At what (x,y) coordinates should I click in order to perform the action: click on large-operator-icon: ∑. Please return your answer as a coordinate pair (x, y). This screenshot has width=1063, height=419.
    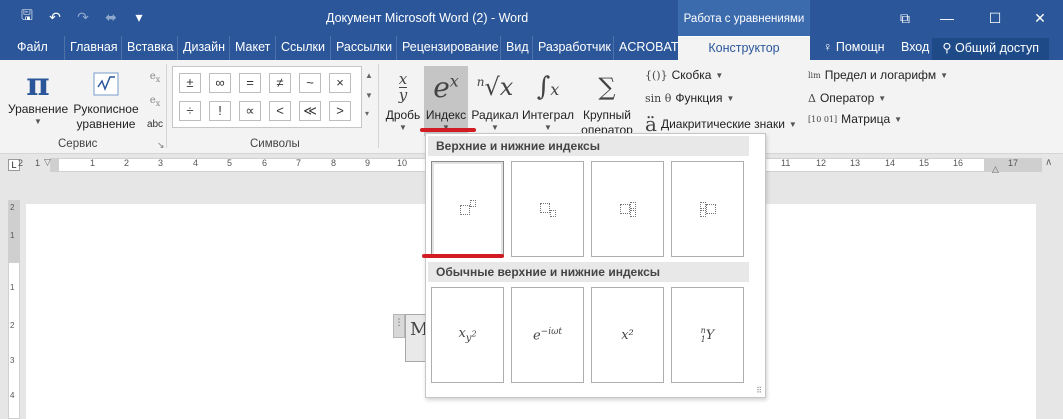
    Looking at the image, I should click on (607, 87).